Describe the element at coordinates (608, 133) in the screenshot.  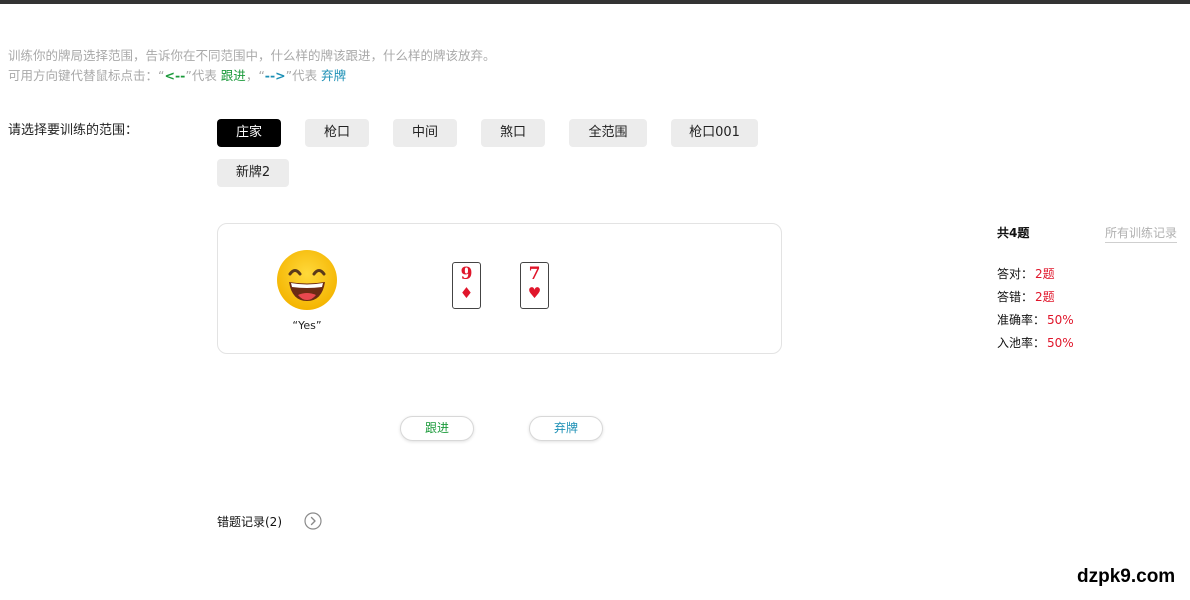
I see `range-option-full: 全范围` at that location.